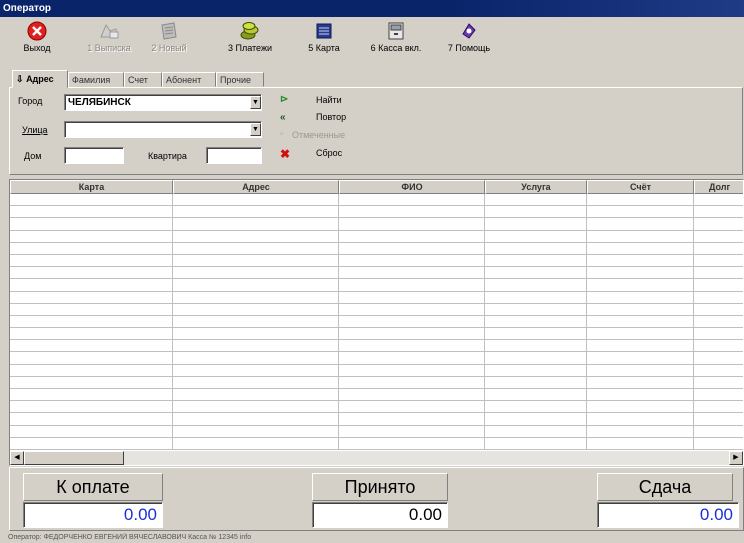  I want to click on payments-icon, so click(249, 31).